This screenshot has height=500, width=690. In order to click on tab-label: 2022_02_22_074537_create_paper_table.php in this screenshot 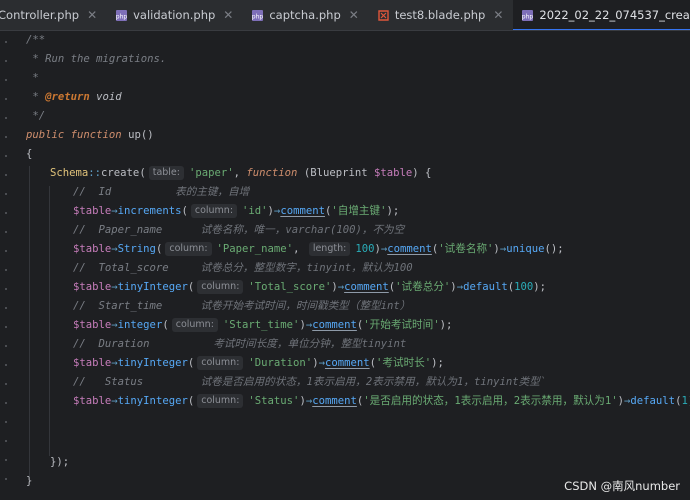, I will do `click(614, 15)`.